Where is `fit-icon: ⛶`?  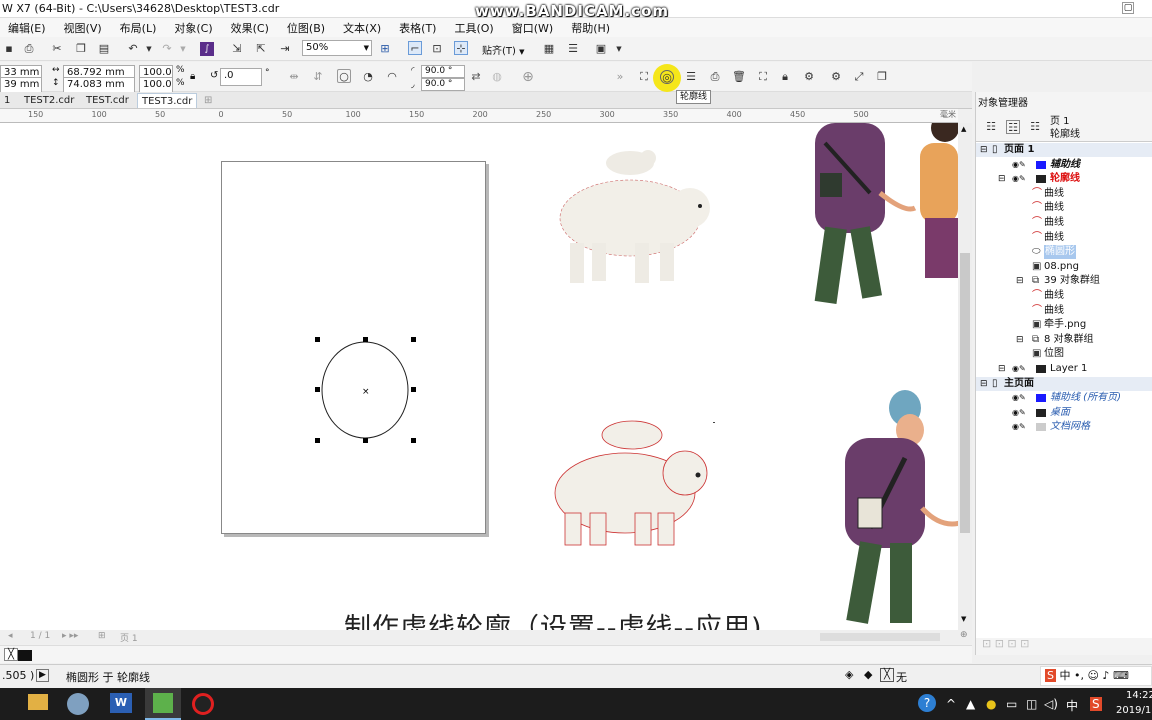
fit-icon: ⛶ is located at coordinates (763, 77).